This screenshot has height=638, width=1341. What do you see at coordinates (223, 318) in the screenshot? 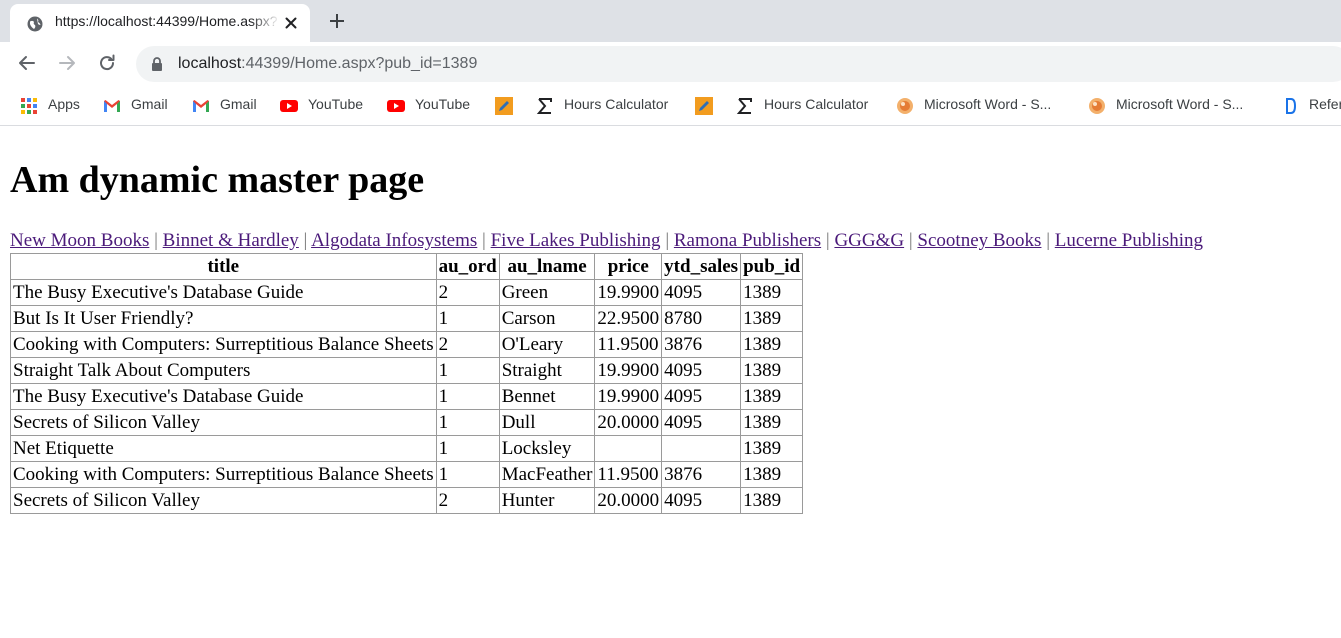
I see `table-cell: But Is It User Friendly?` at bounding box center [223, 318].